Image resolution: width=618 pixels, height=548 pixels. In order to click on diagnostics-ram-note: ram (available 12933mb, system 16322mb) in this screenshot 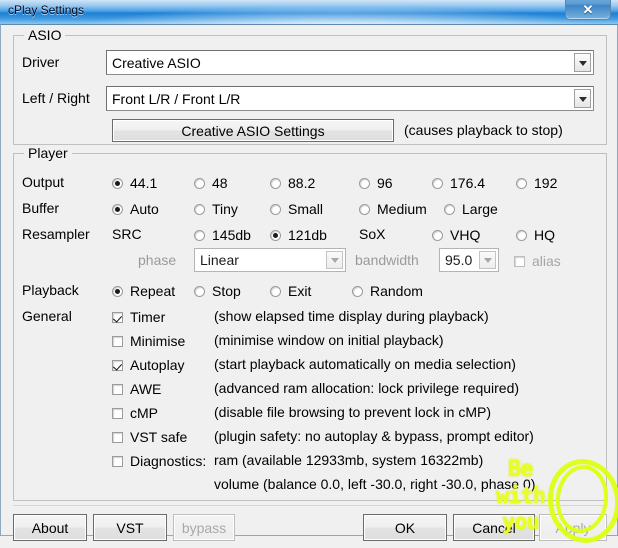, I will do `click(349, 460)`.